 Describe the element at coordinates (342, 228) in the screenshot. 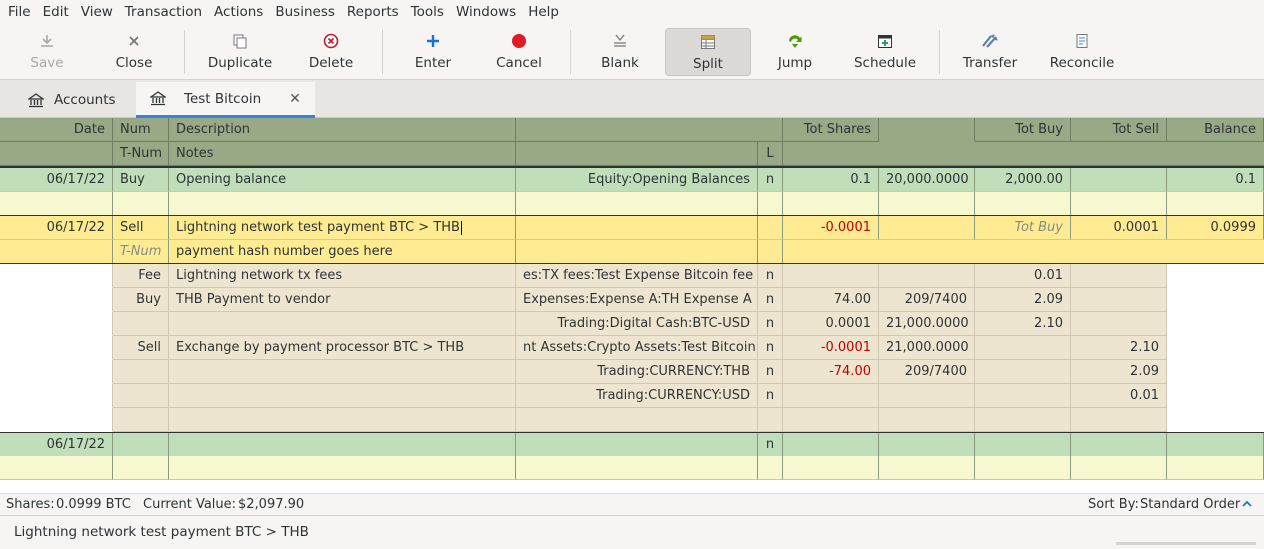

I see `description-cell: Lightning network test payment BTC > THB` at that location.